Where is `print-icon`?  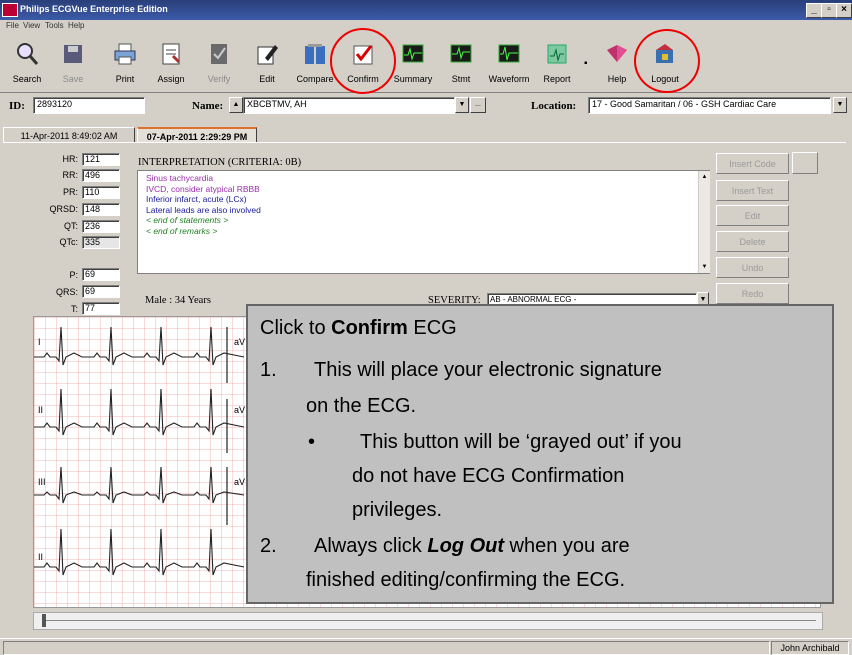 print-icon is located at coordinates (125, 54).